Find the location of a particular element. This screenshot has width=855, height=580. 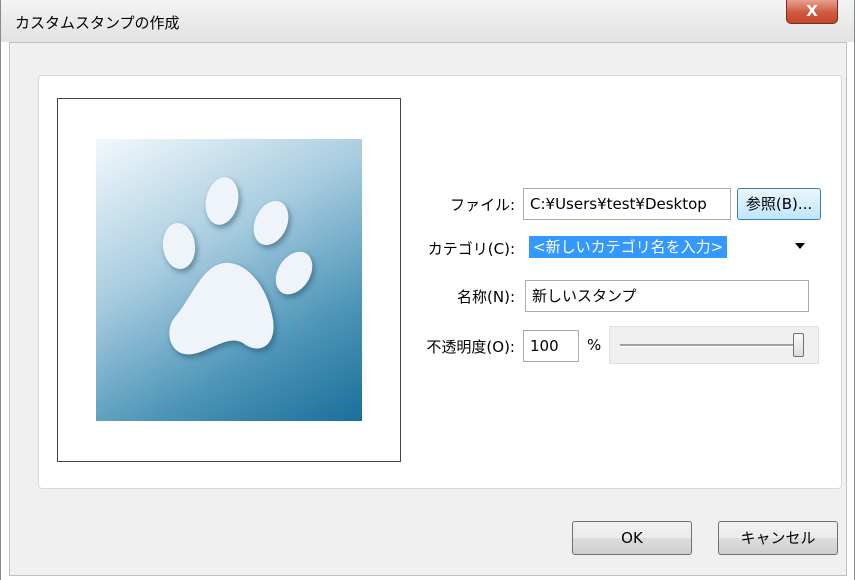

category-label: カテゴリ(C): is located at coordinates (471, 249).